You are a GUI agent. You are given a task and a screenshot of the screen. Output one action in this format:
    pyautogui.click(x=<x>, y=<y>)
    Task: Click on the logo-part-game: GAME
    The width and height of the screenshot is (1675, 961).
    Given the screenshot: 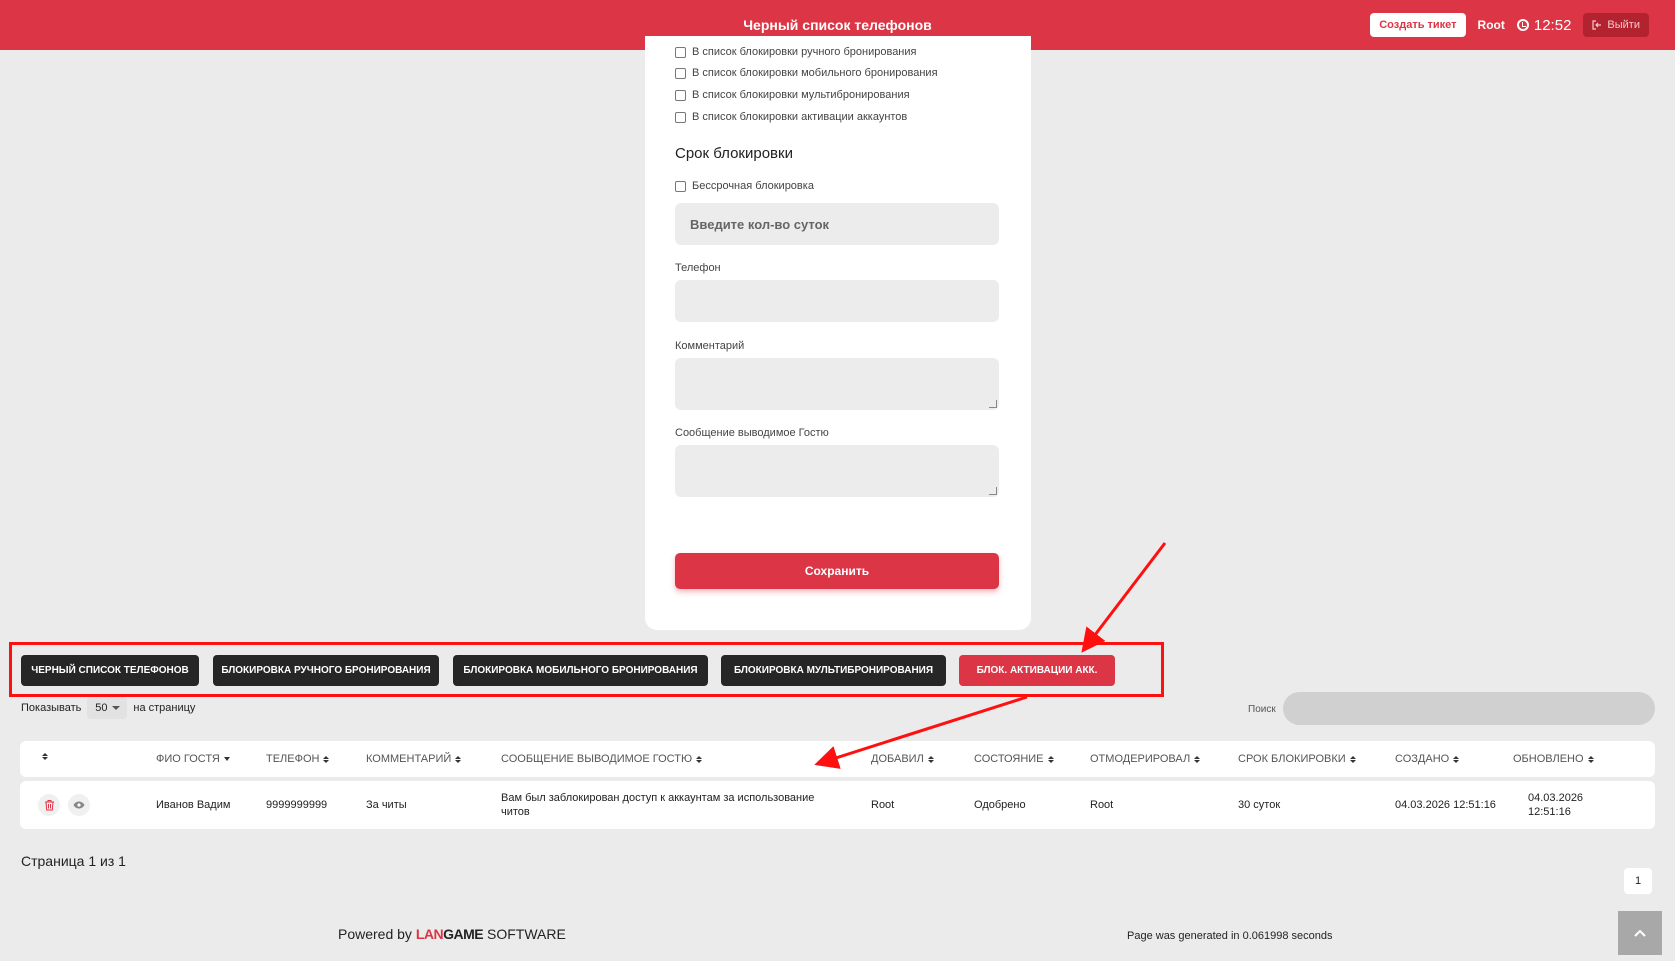 What is the action you would take?
    pyautogui.click(x=463, y=934)
    